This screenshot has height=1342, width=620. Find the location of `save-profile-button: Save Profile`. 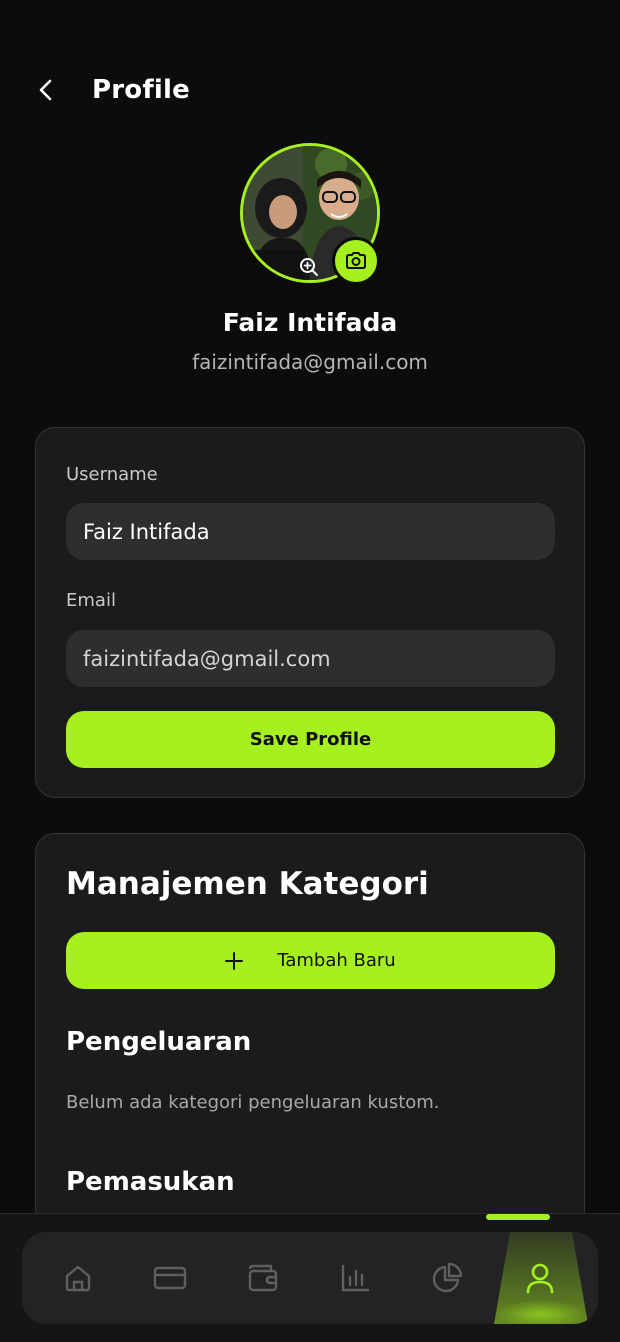

save-profile-button: Save Profile is located at coordinates (310, 739).